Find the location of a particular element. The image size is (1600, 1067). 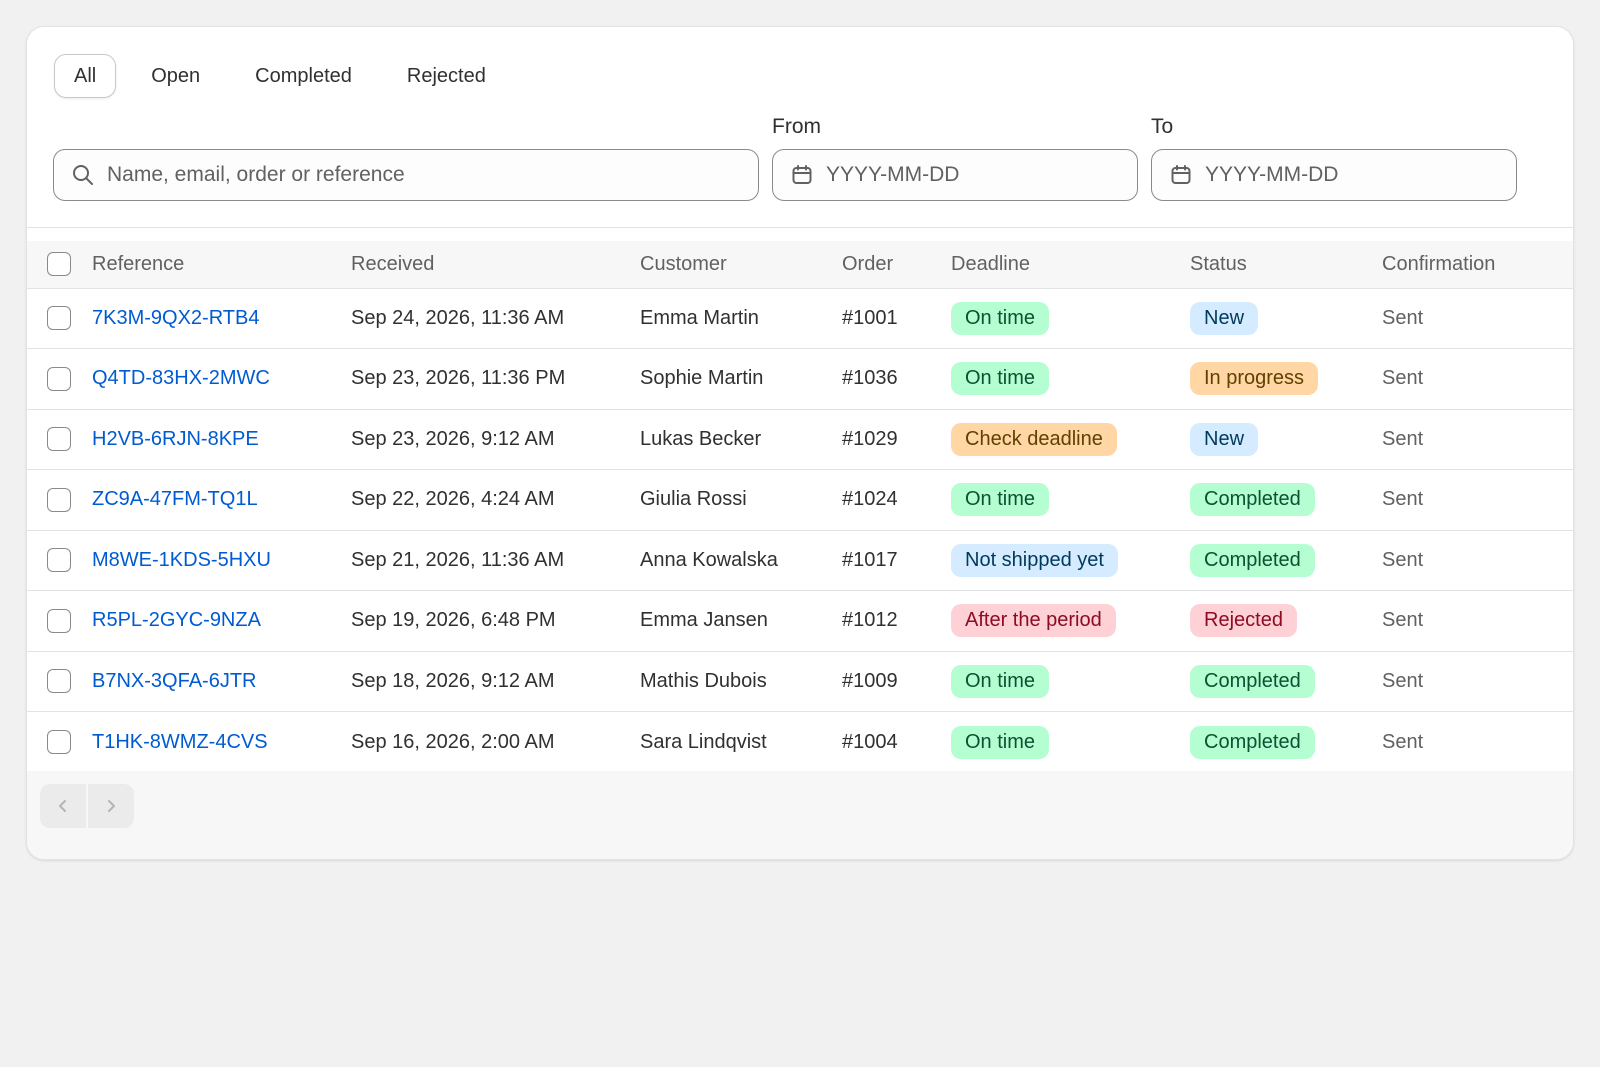

deadline-cell: Not shipped yet is located at coordinates (1070, 560).